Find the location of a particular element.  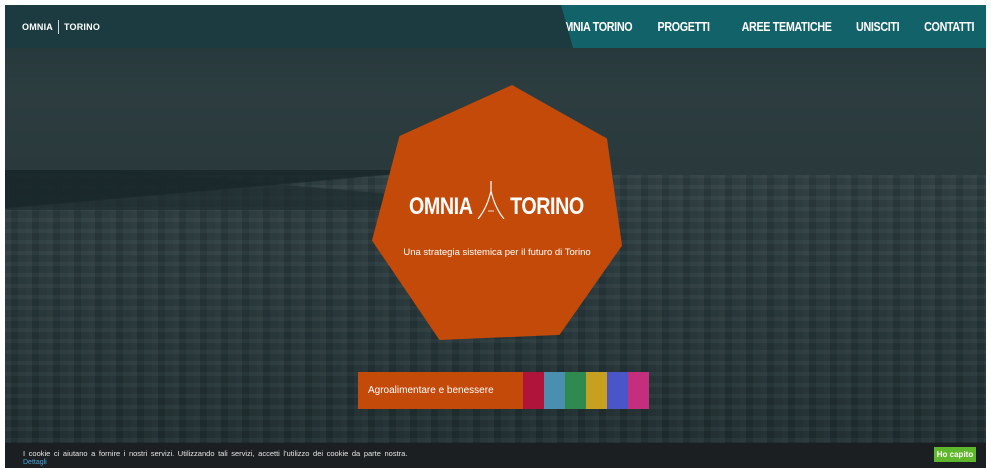

nav-omnia-torino: OMNIA TORINO is located at coordinates (597, 27).